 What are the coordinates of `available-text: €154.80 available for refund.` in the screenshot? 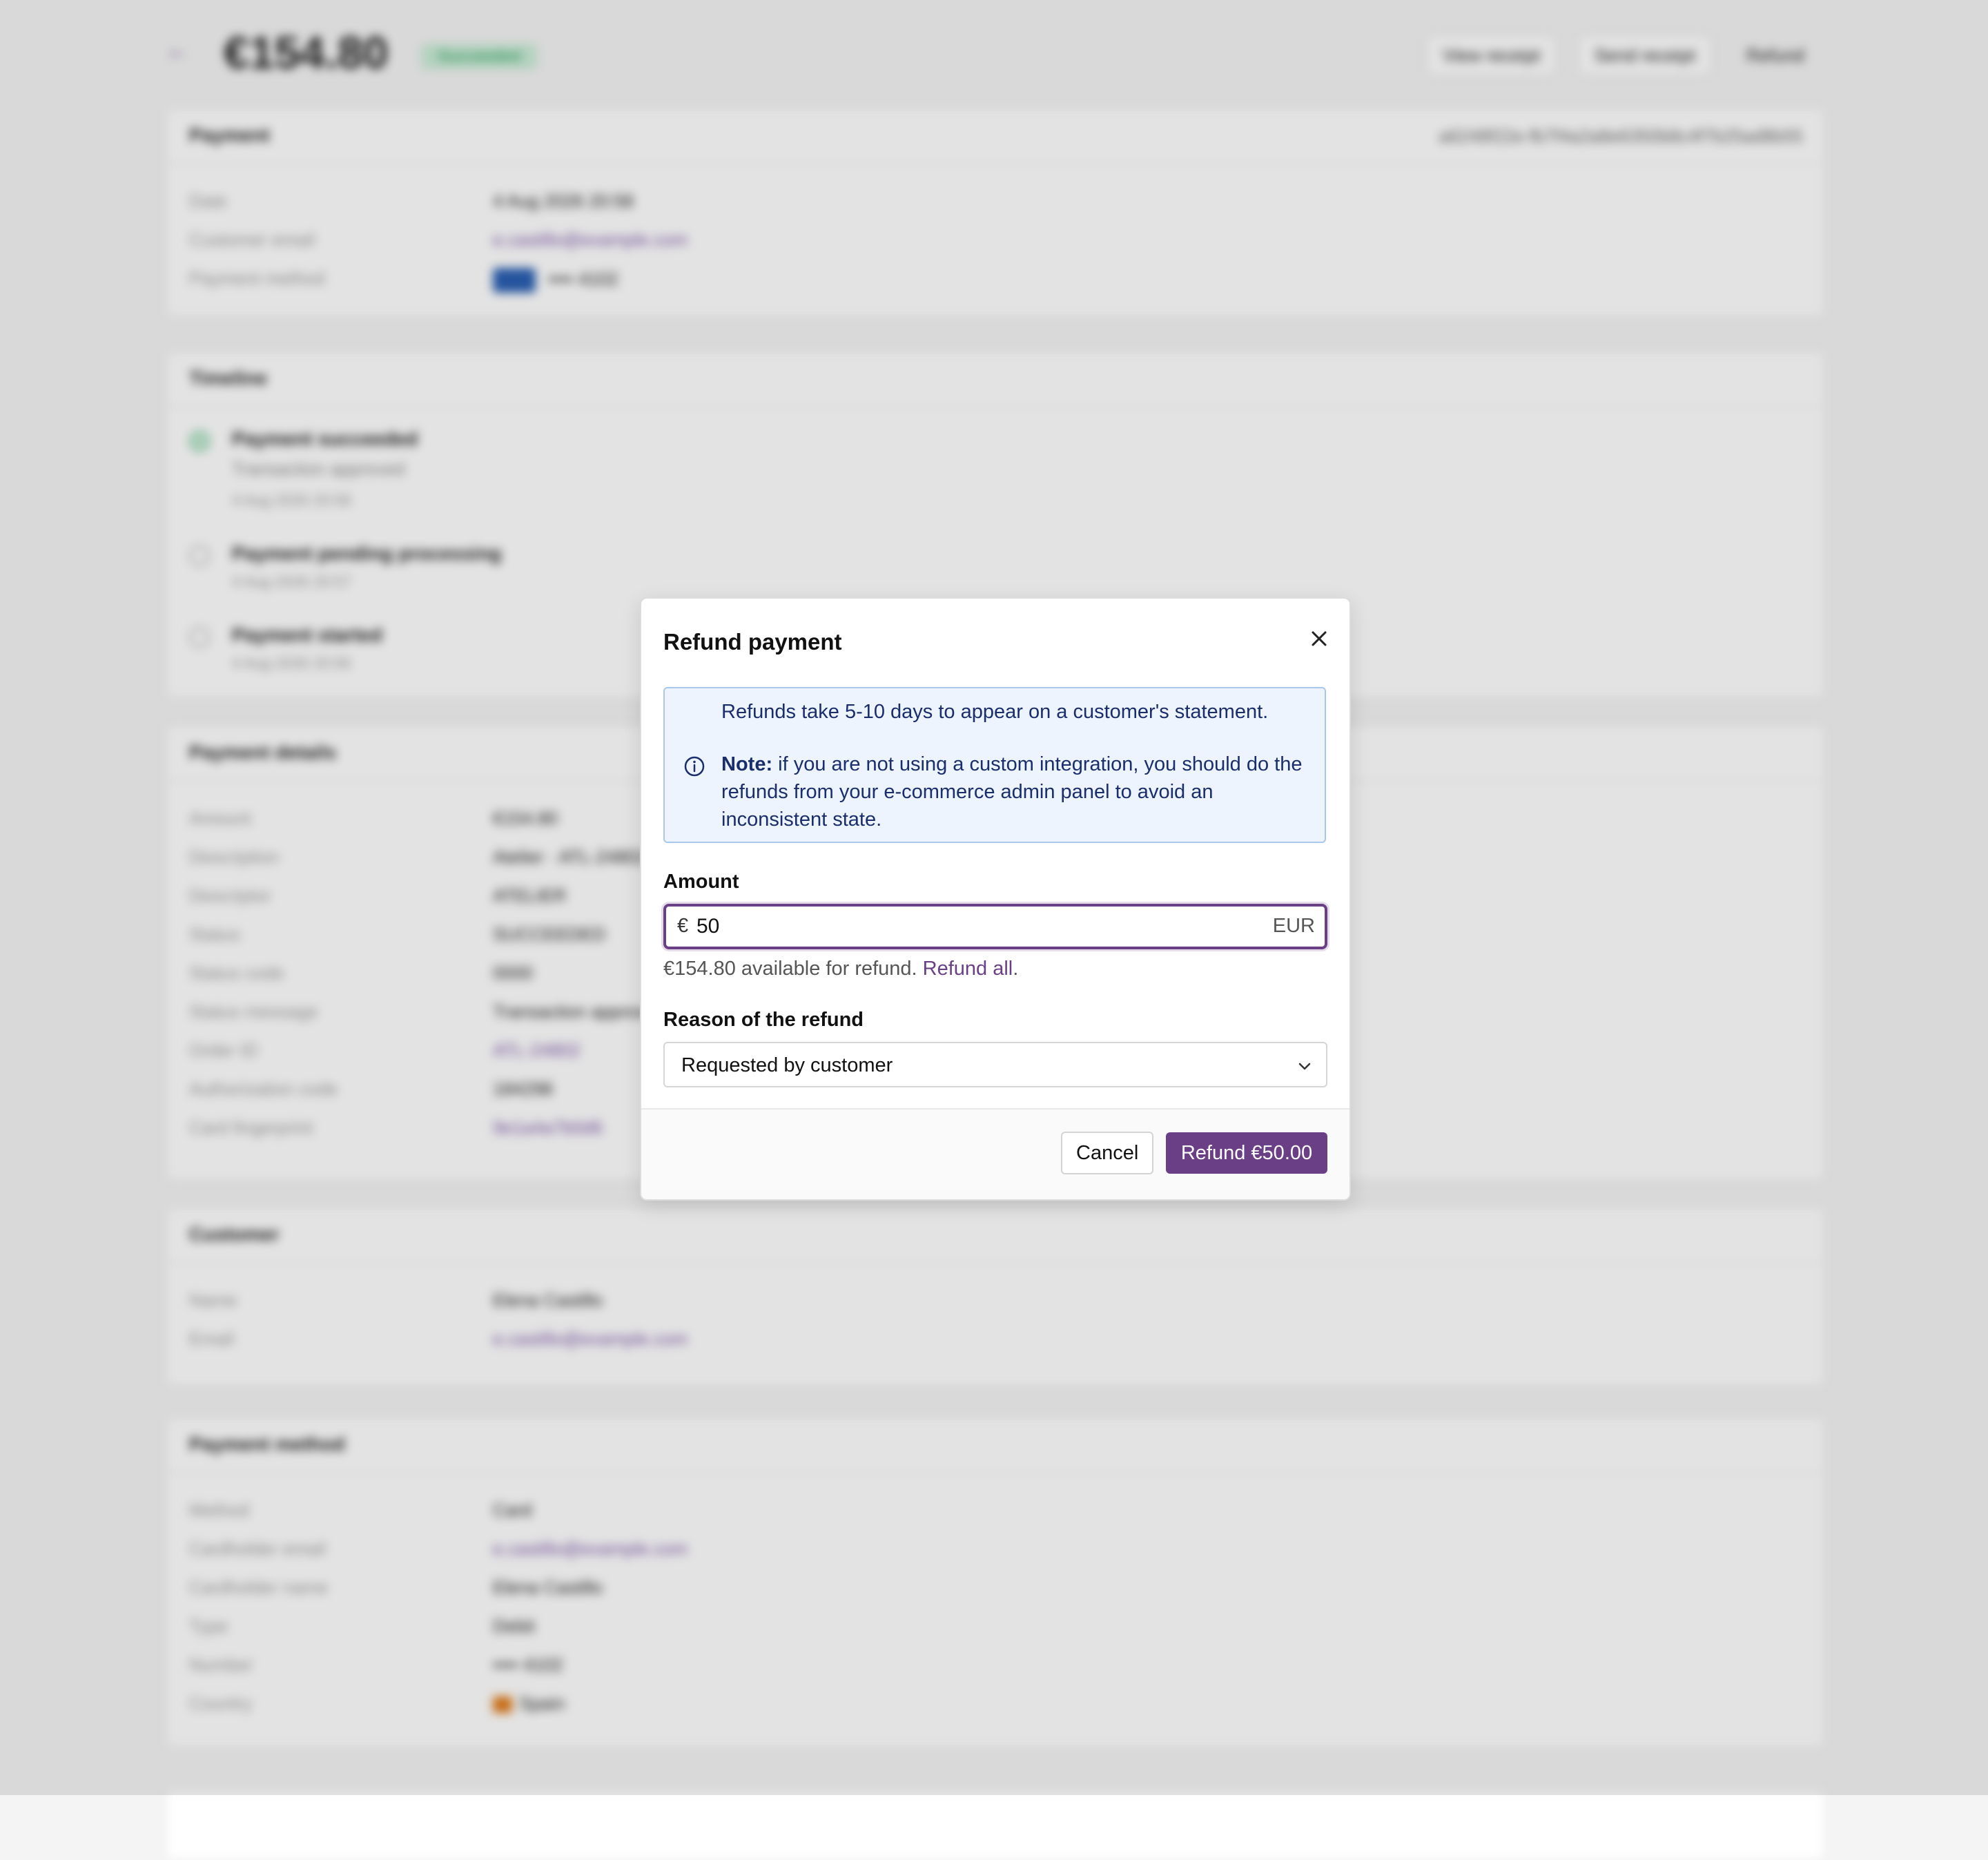 It's located at (793, 969).